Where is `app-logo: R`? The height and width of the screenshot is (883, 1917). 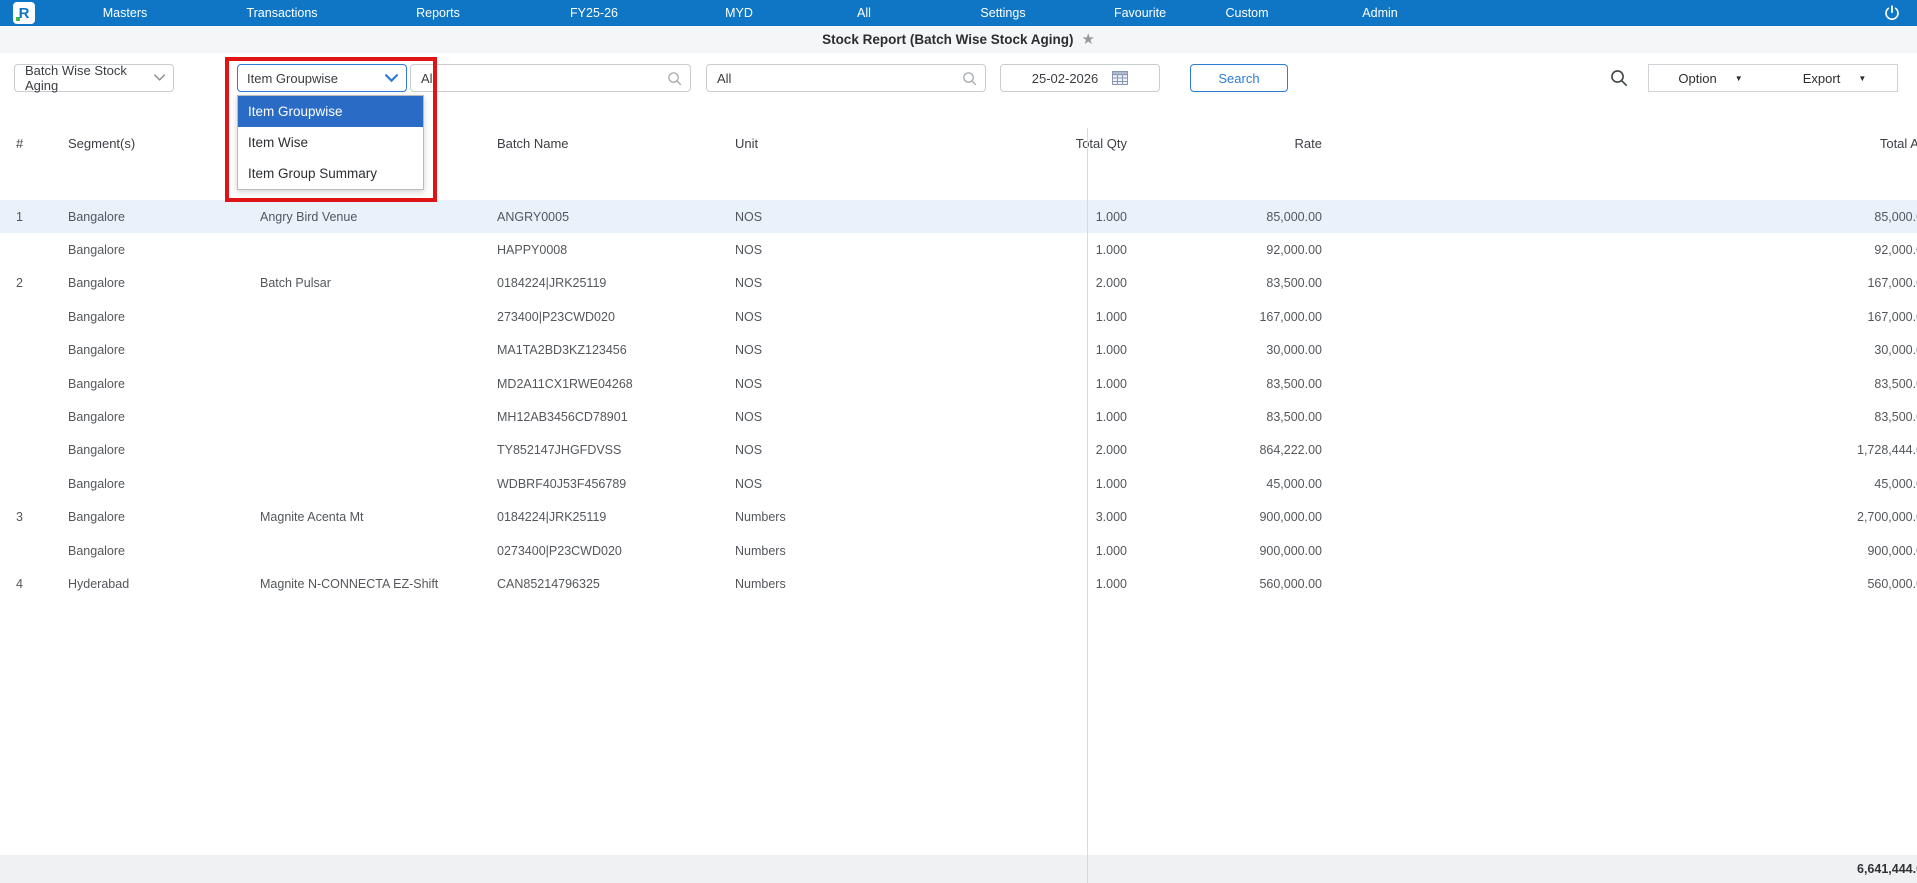
app-logo: R is located at coordinates (24, 13).